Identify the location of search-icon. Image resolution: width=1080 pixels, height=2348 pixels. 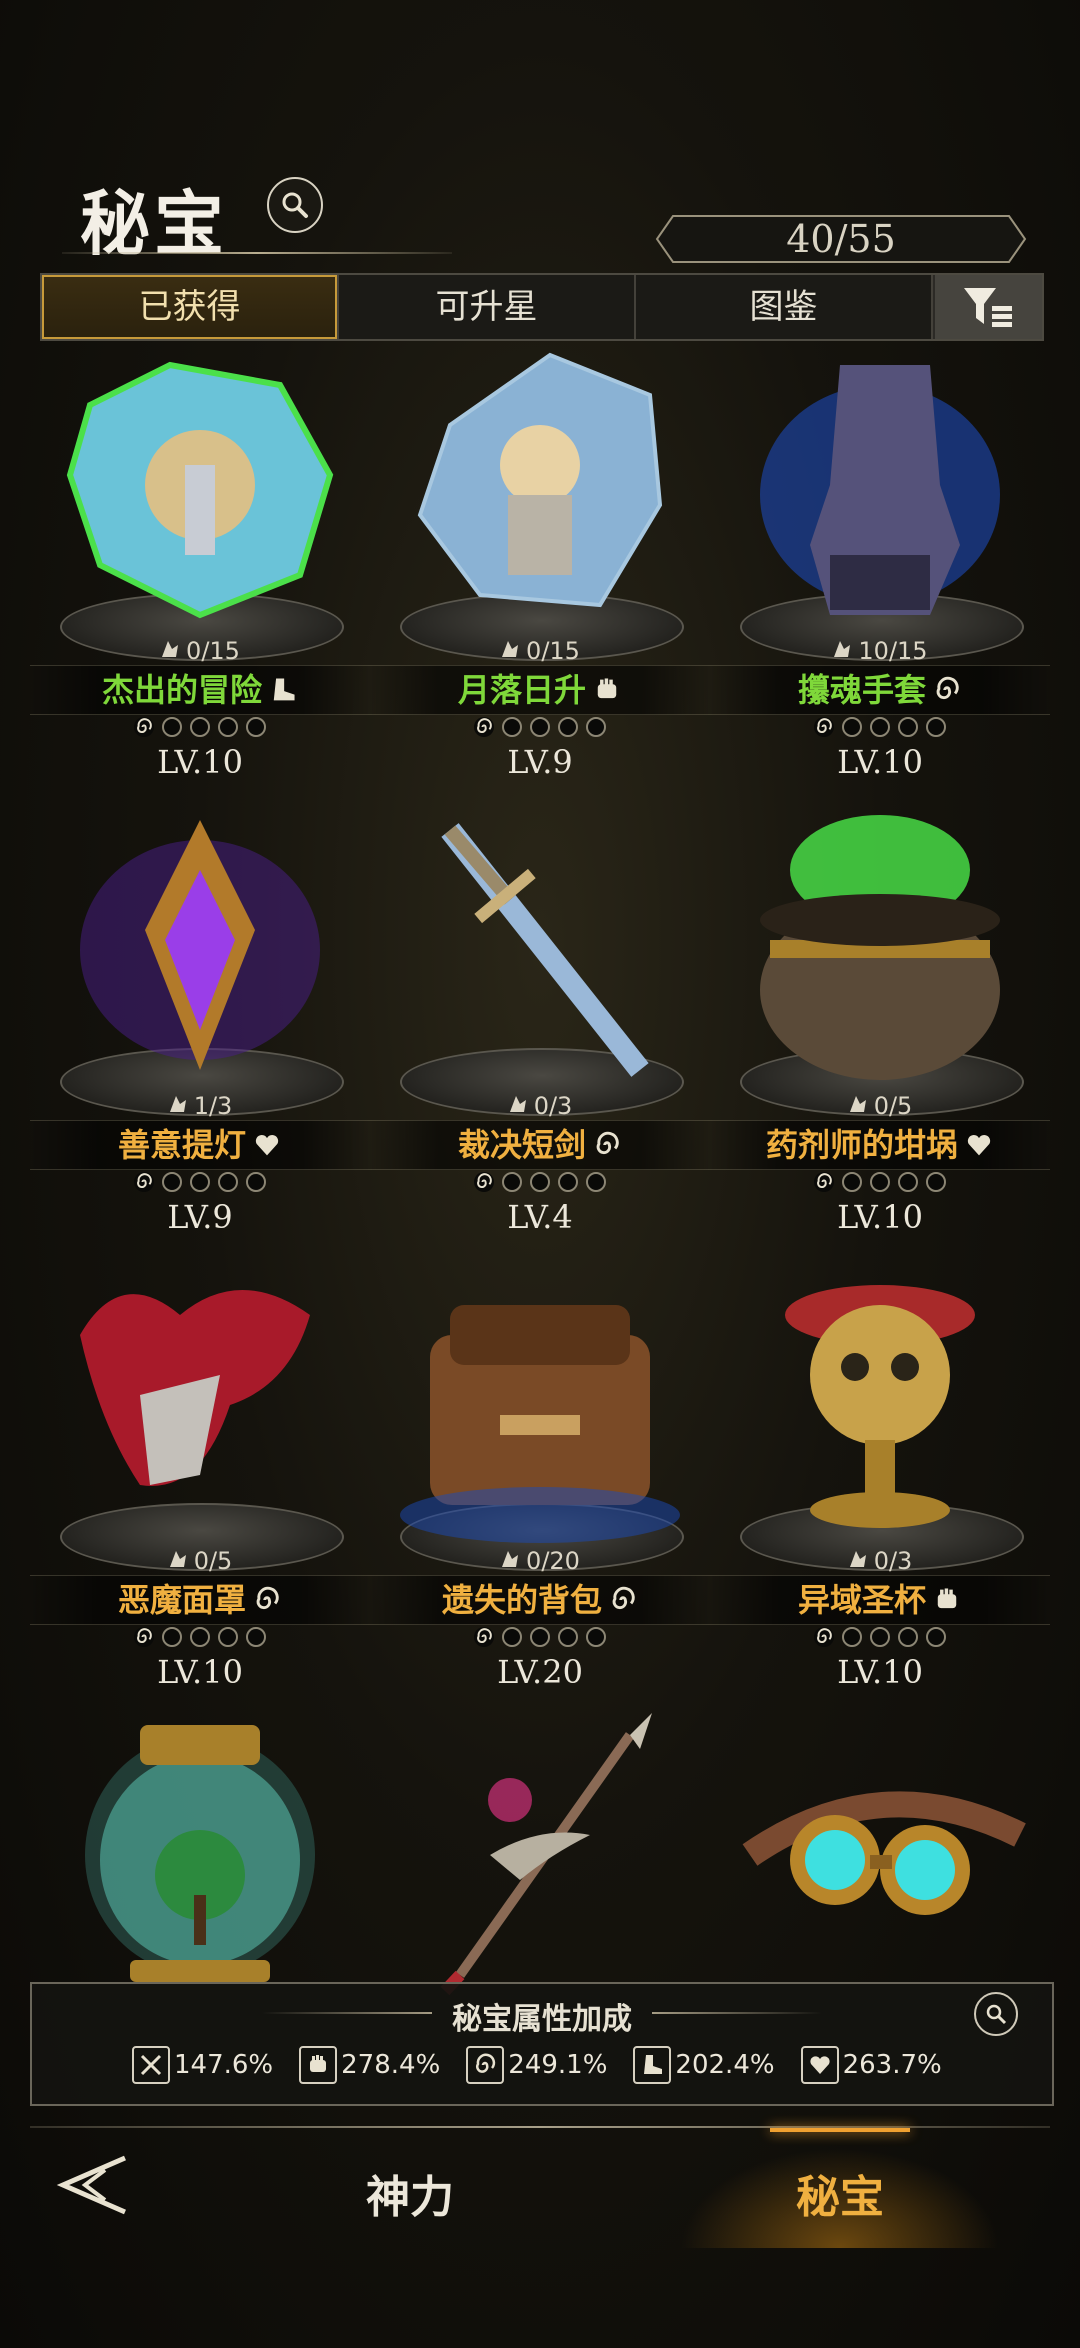
(295, 205).